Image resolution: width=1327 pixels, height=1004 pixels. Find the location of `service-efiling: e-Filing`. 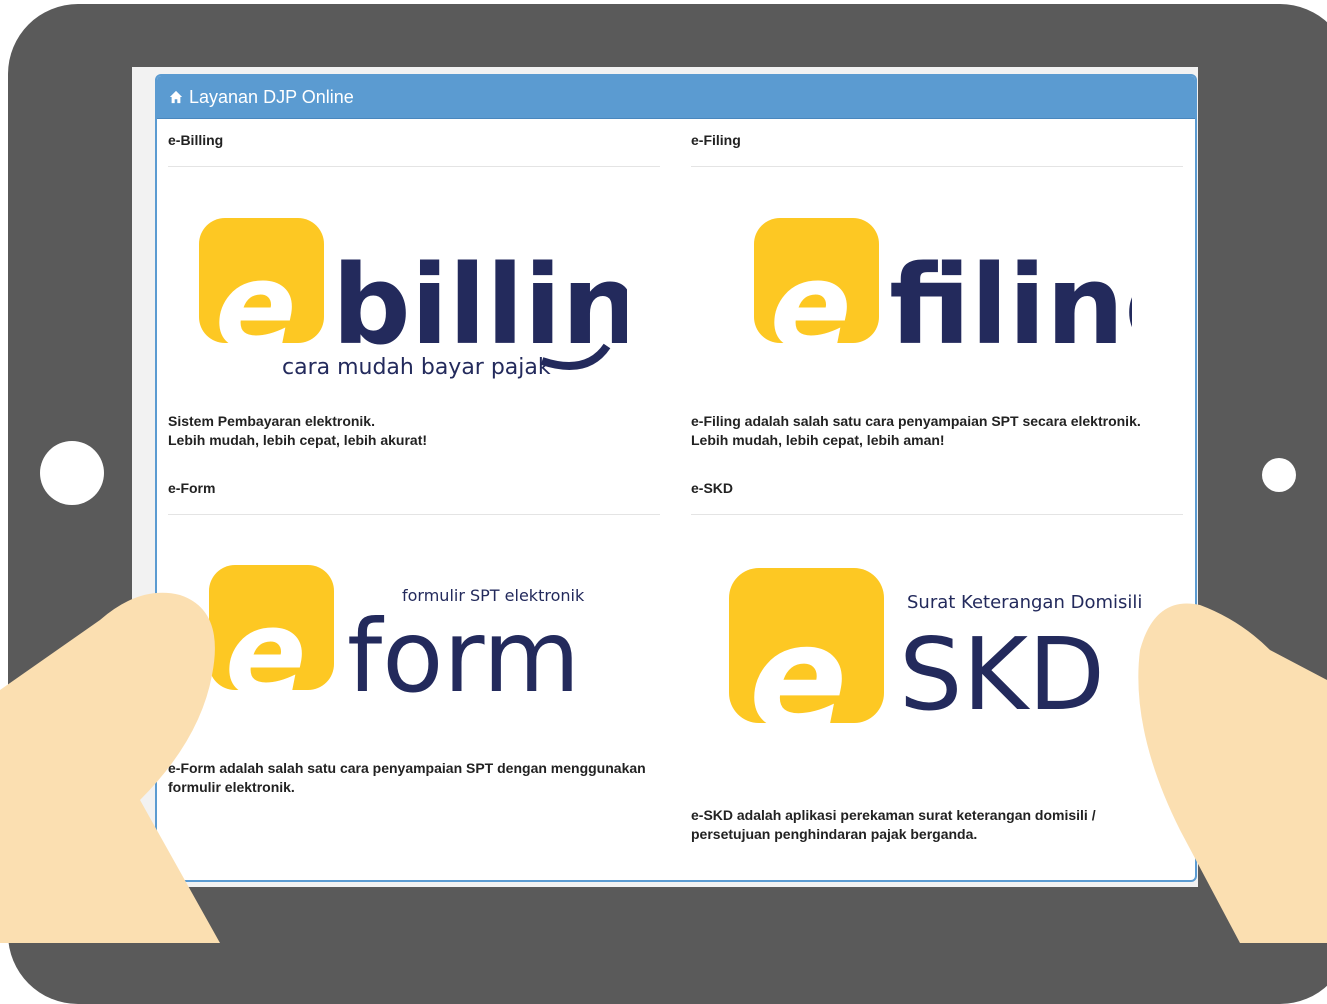

service-efiling: e-Filing is located at coordinates (937, 148).